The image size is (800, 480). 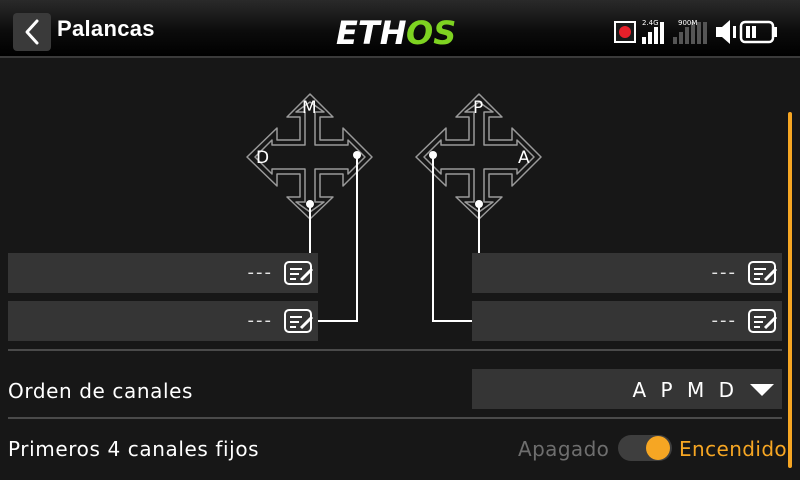 What do you see at coordinates (163, 321) in the screenshot?
I see `left-lower-field: ---` at bounding box center [163, 321].